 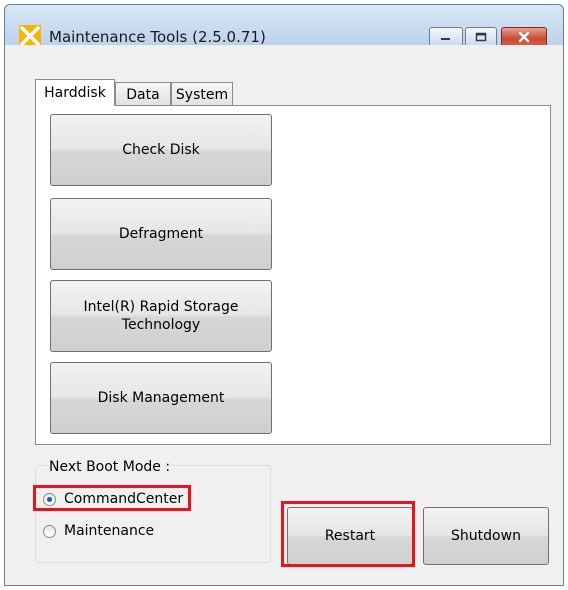 I want to click on disk-management-button: Disk Management, so click(x=161, y=398).